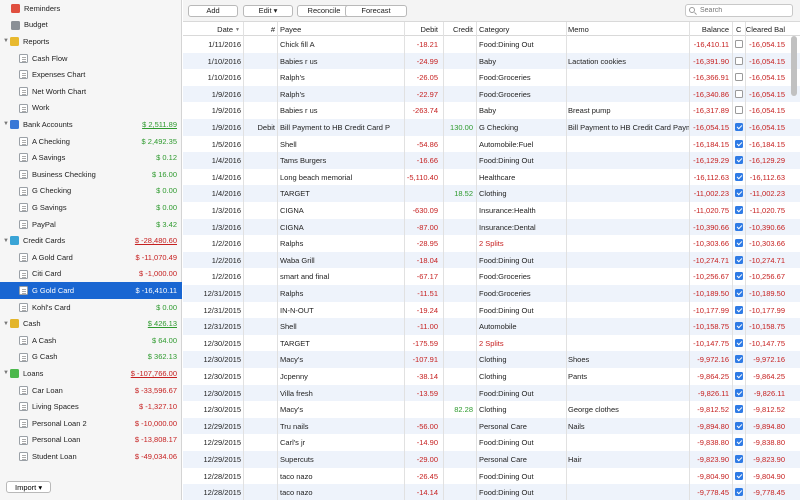 This screenshot has width=800, height=500. Describe the element at coordinates (578, 29) in the screenshot. I see `header-memo: Memo` at that location.